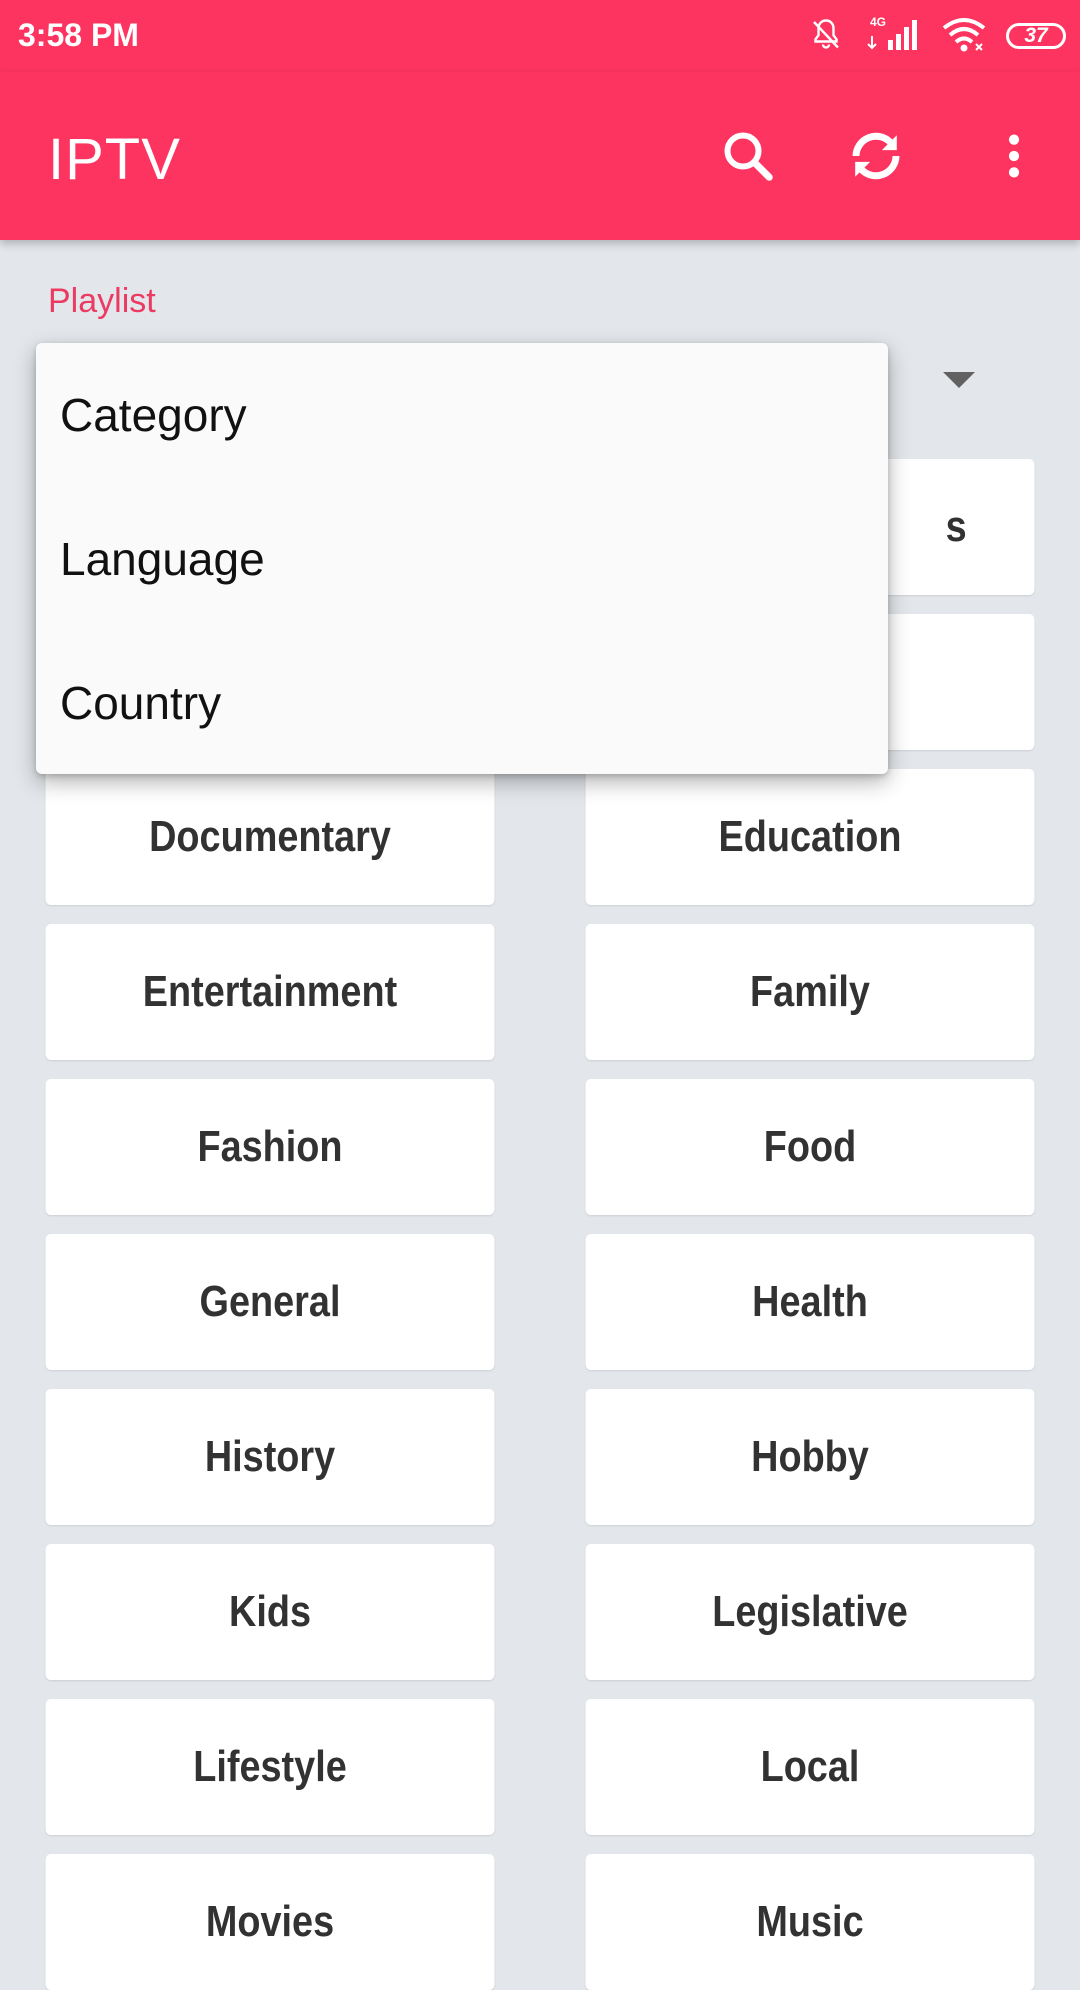 The height and width of the screenshot is (1990, 1080). Describe the element at coordinates (462, 703) in the screenshot. I see `menu-item-country: Country` at that location.